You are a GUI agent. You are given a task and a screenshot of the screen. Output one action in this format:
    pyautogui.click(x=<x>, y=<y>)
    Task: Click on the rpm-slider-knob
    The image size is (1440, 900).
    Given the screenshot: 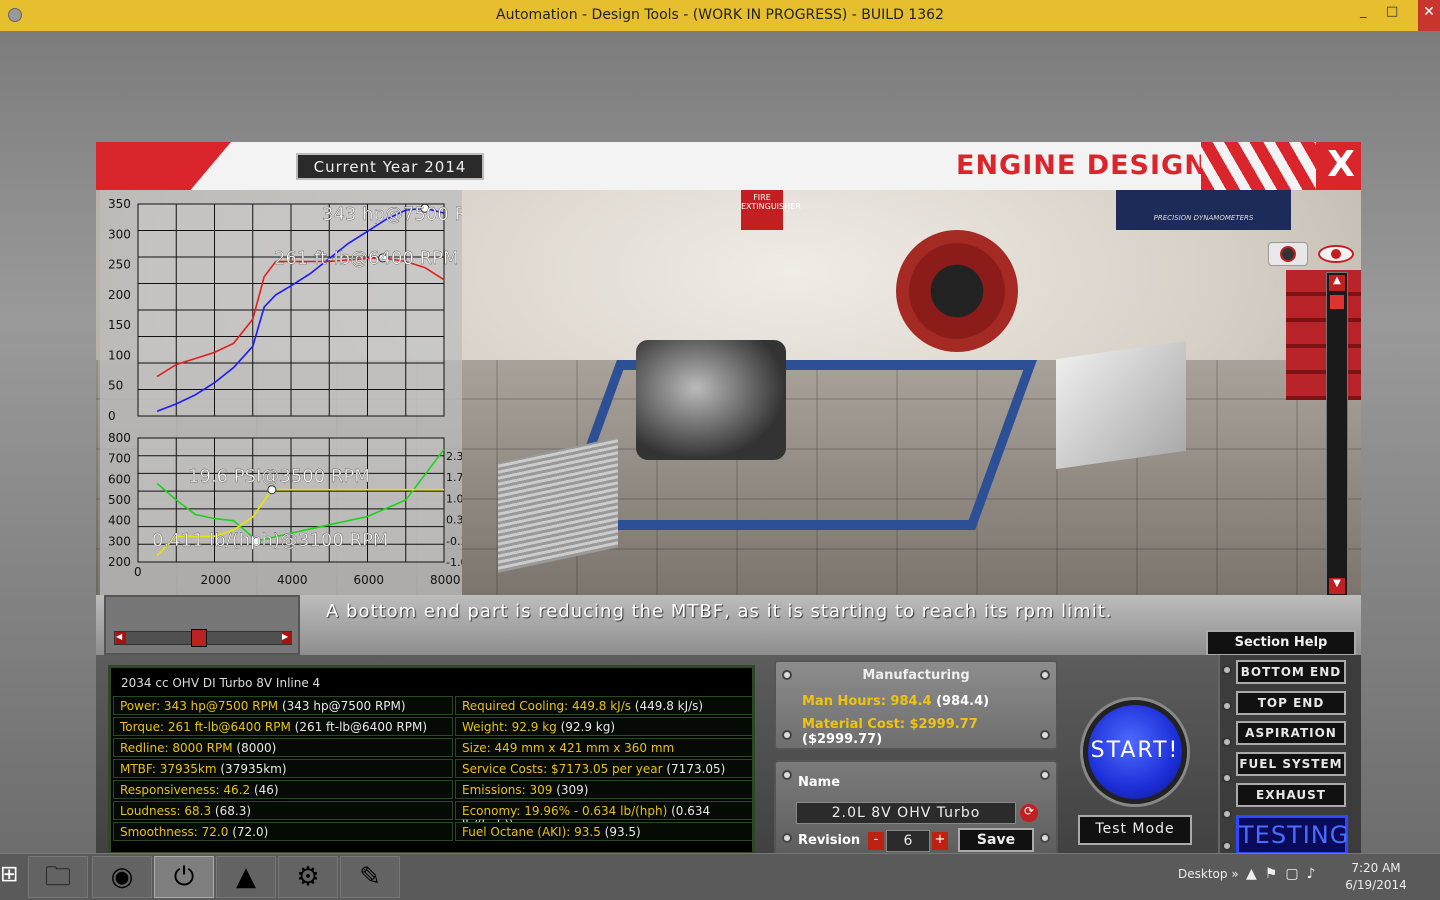 What is the action you would take?
    pyautogui.click(x=199, y=638)
    